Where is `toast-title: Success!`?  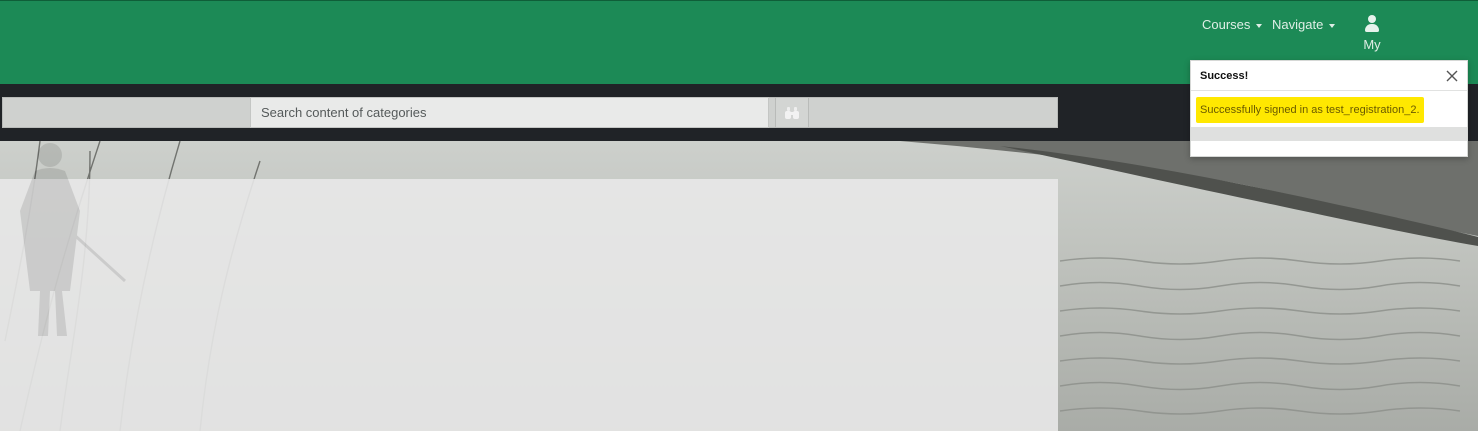
toast-title: Success! is located at coordinates (1224, 75).